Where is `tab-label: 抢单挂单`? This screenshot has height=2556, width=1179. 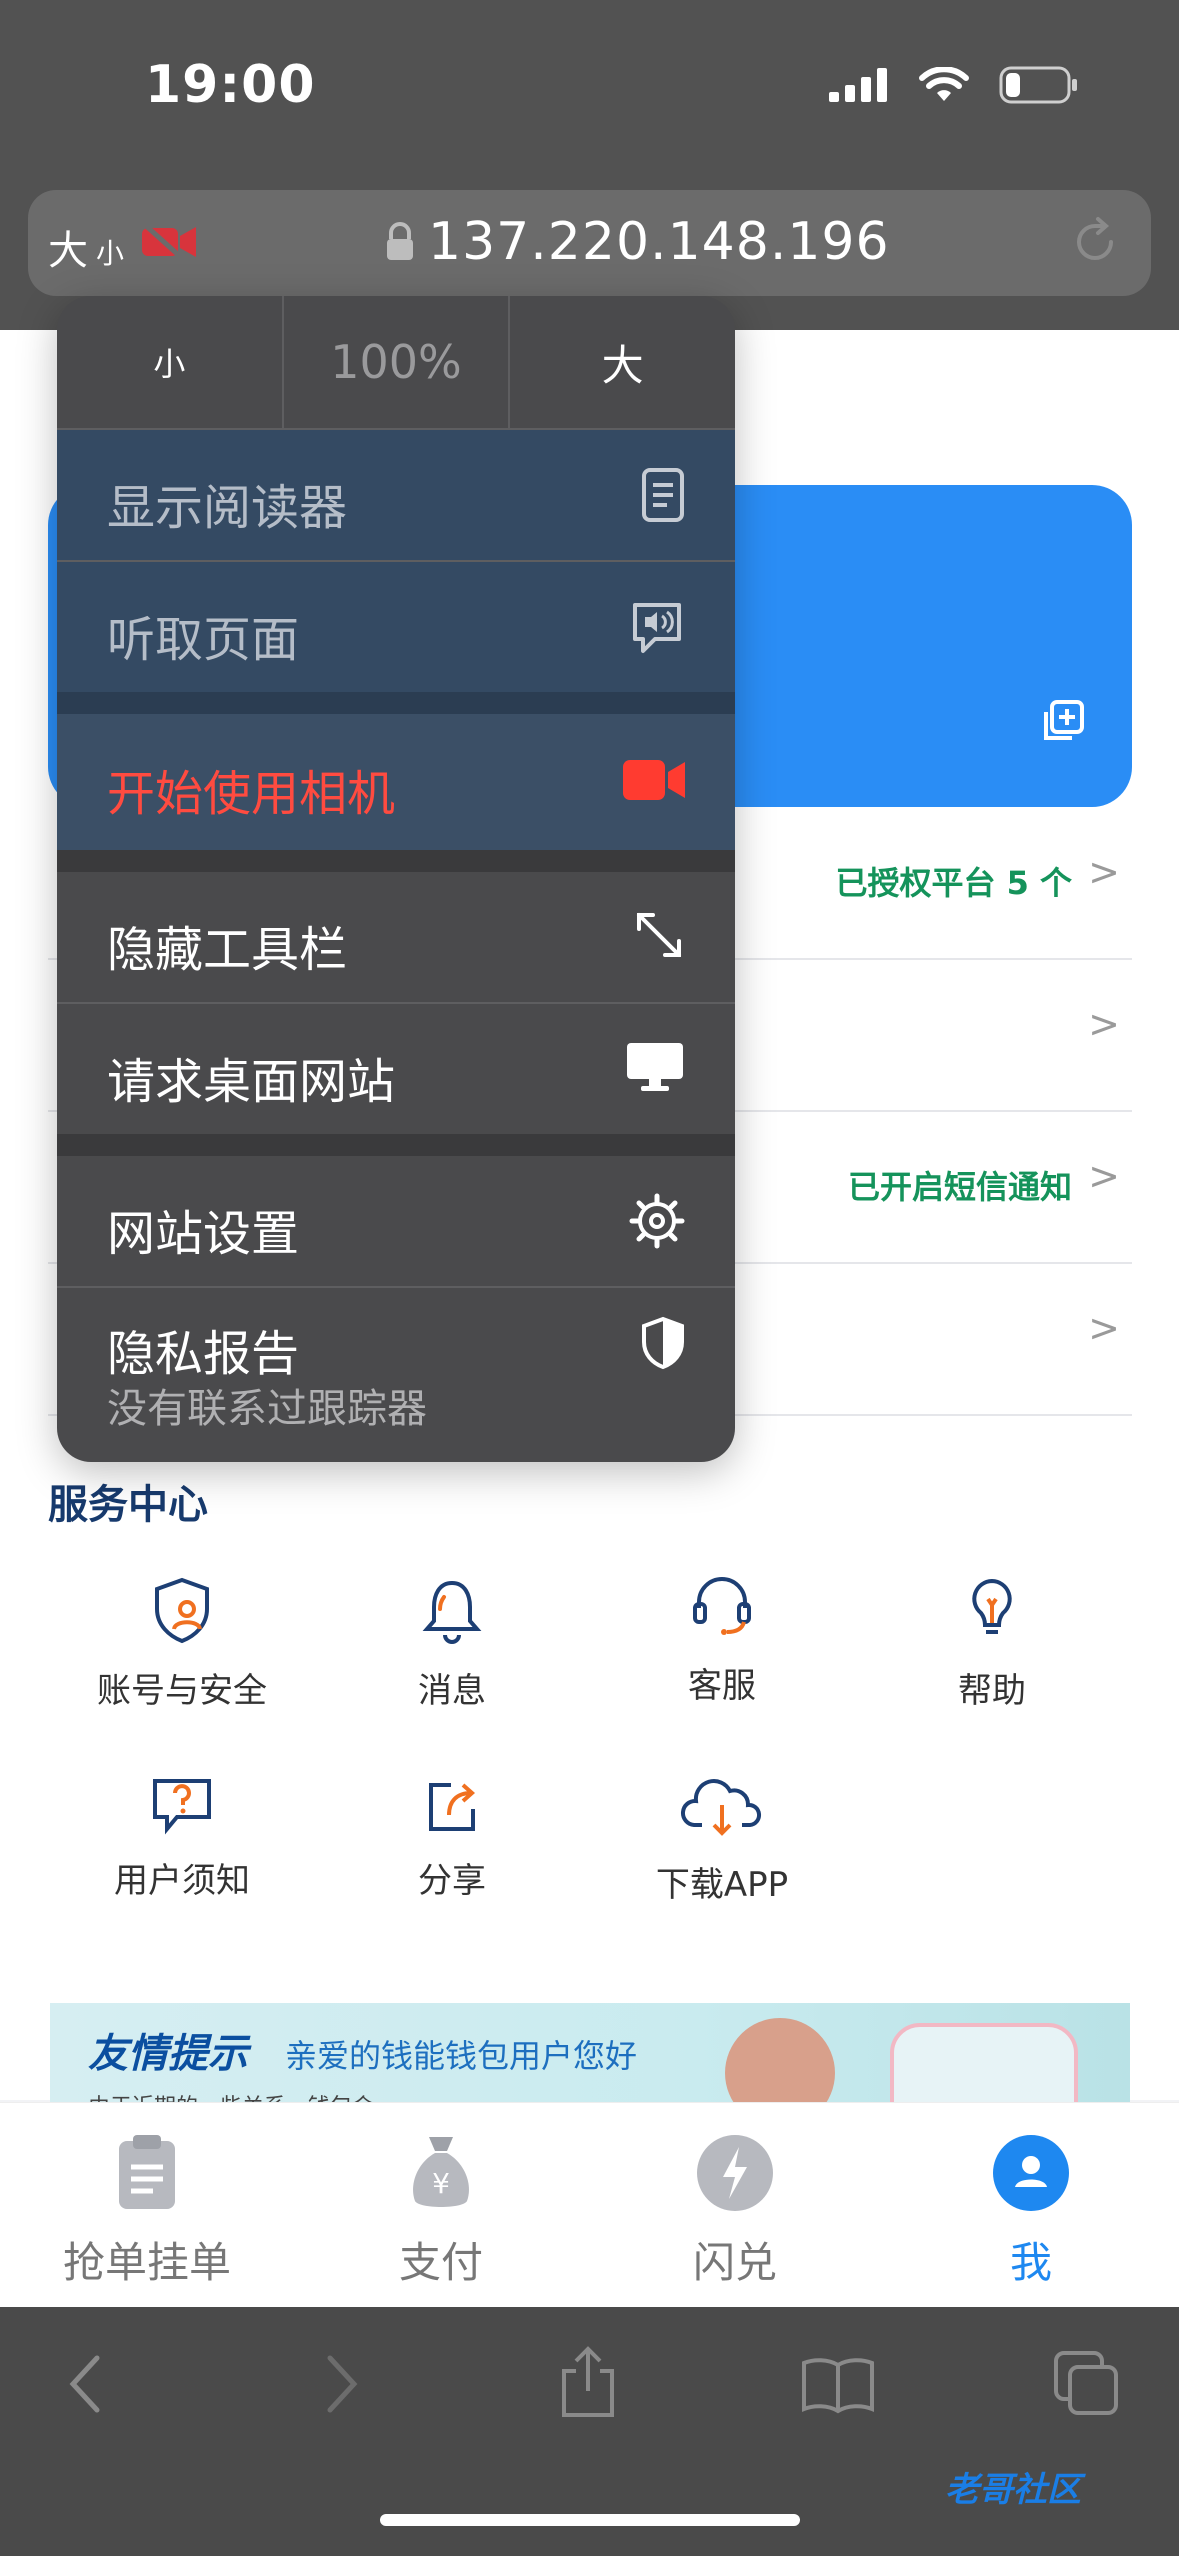 tab-label: 抢单挂单 is located at coordinates (146, 2262).